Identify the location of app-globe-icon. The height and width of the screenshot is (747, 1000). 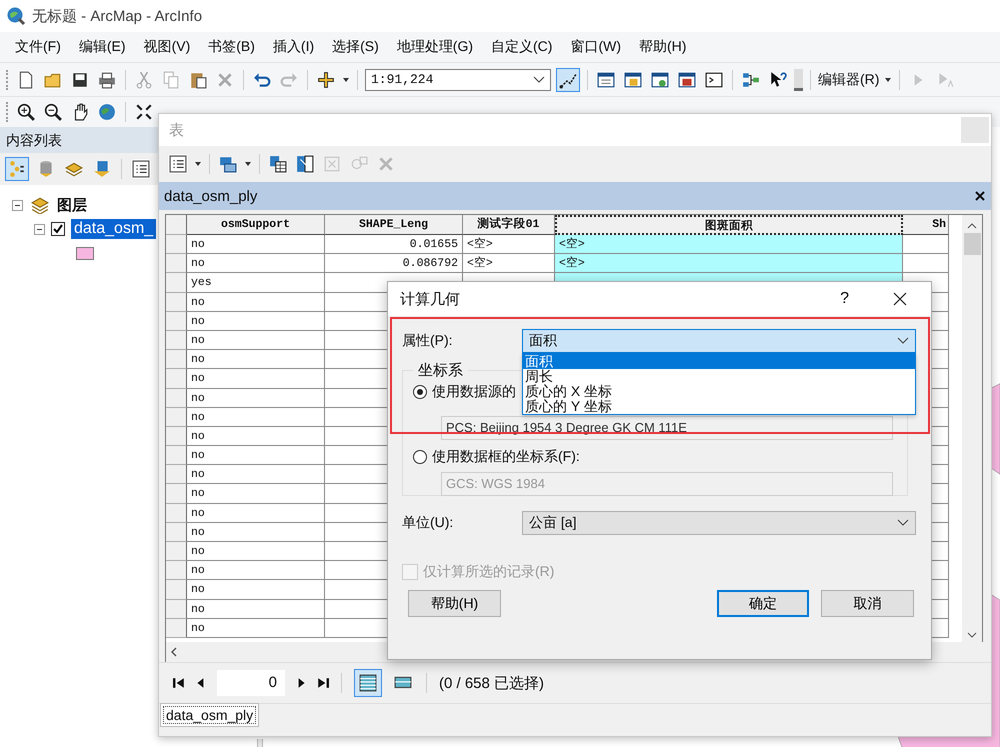
(16, 16).